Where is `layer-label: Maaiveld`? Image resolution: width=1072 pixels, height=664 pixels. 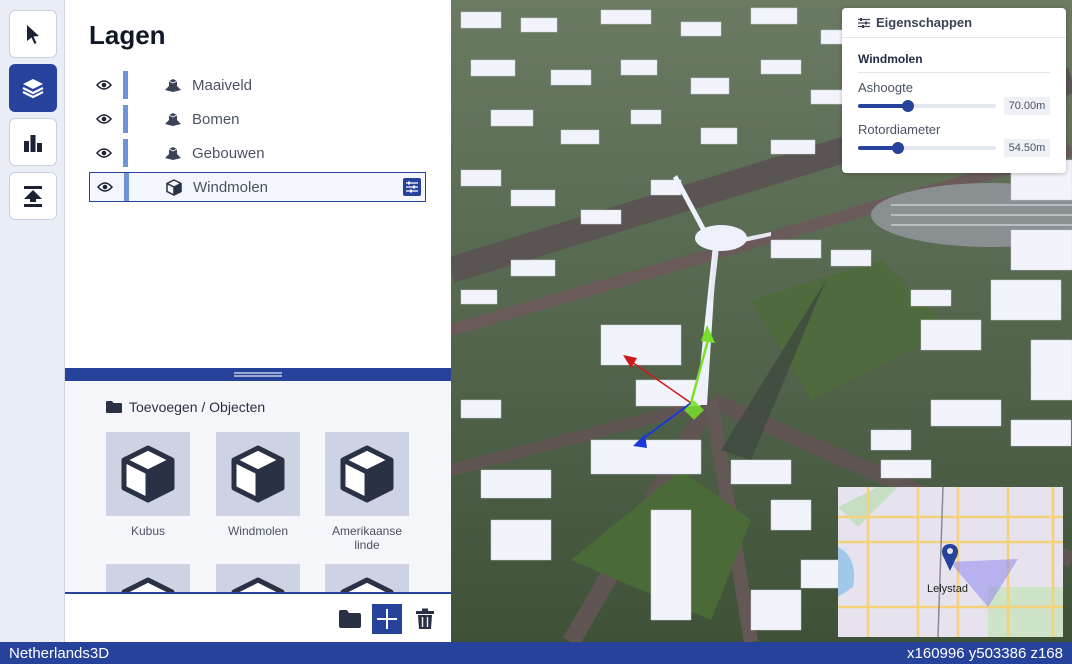
layer-label: Maaiveld is located at coordinates (222, 85).